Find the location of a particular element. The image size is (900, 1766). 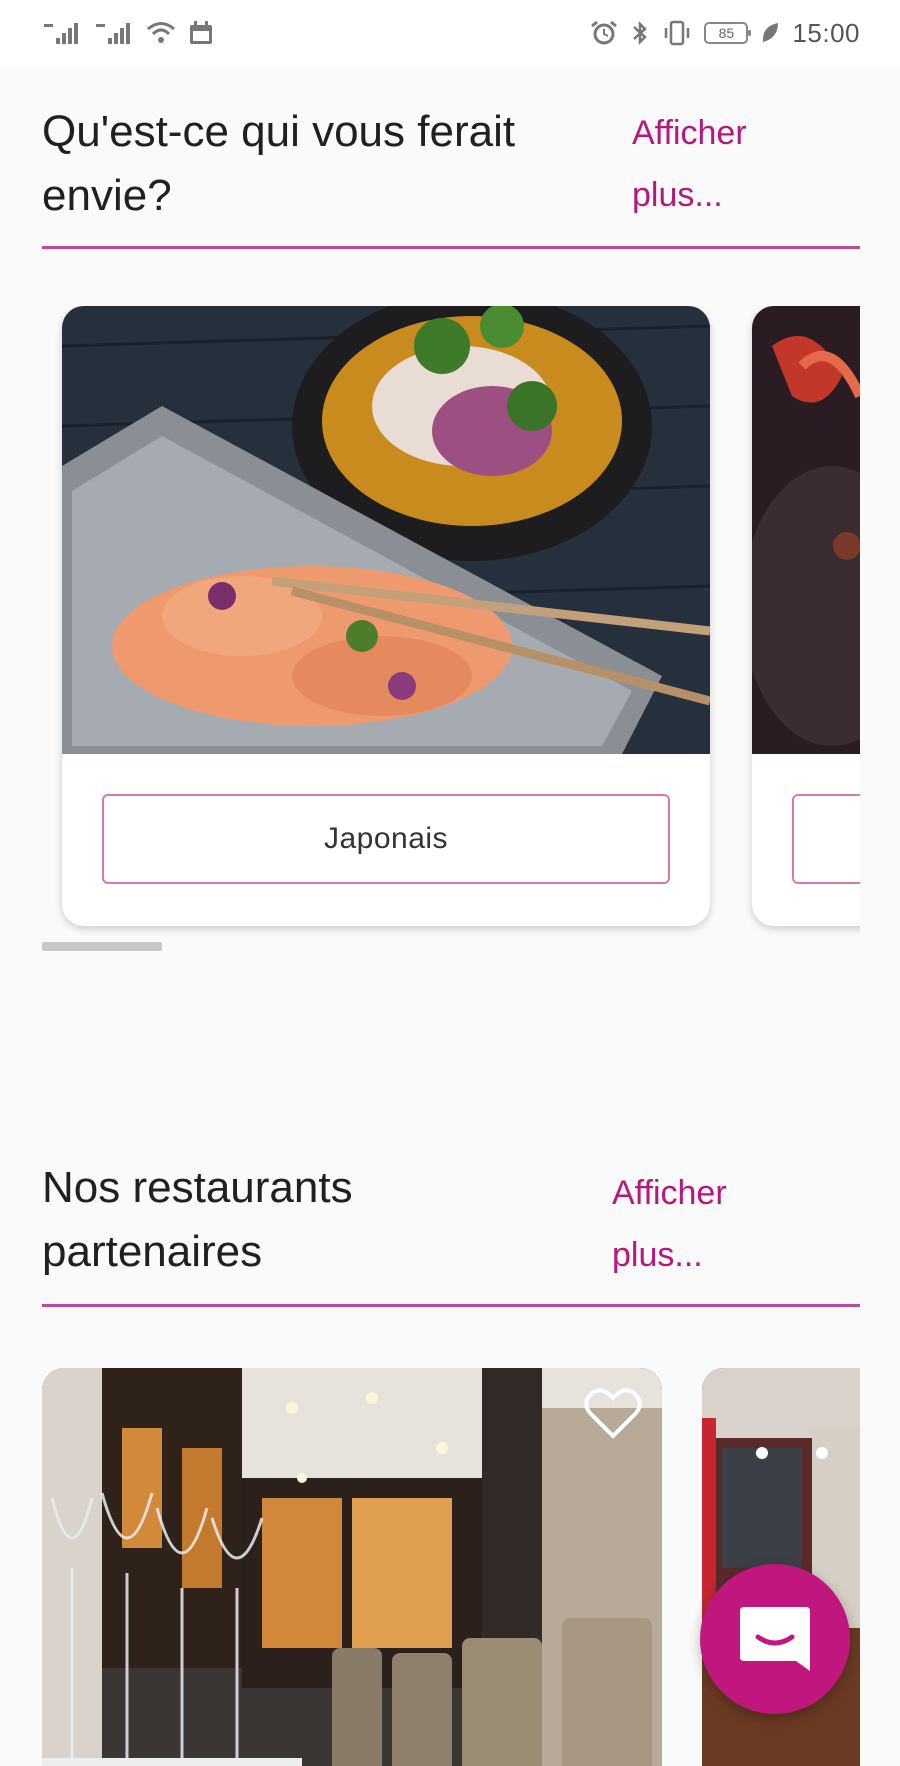

categories-divider is located at coordinates (451, 247).